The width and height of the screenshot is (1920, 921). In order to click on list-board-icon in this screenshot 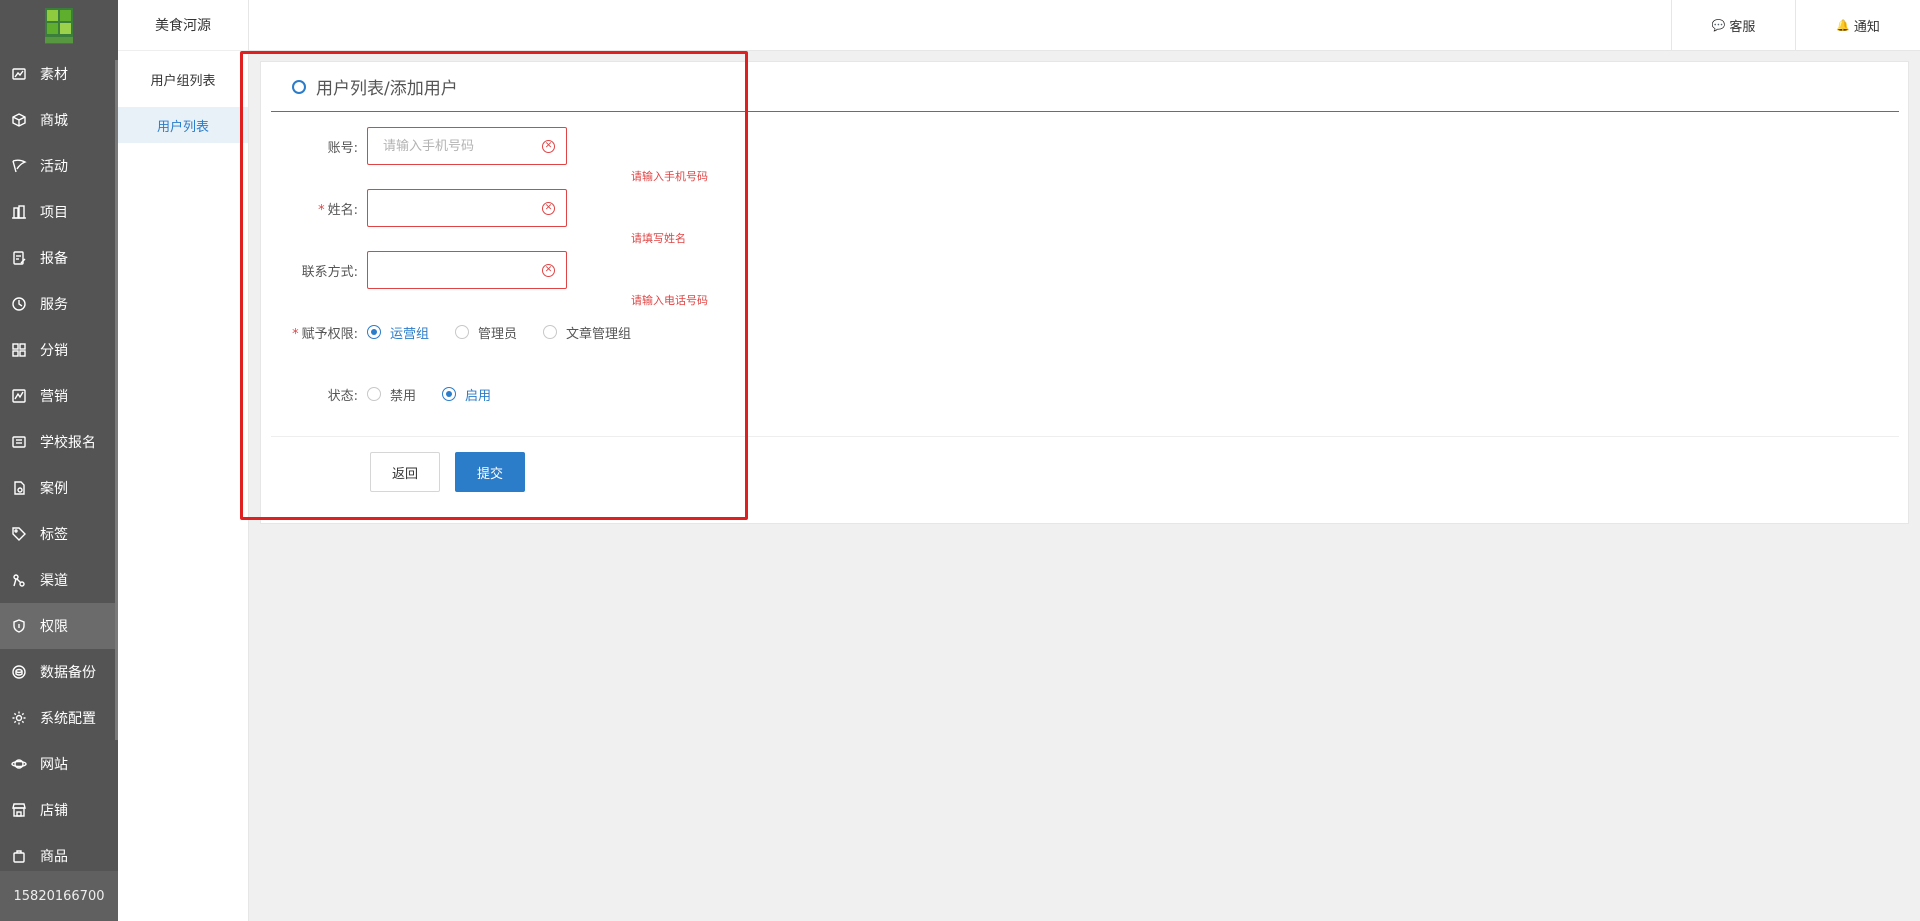, I will do `click(19, 442)`.